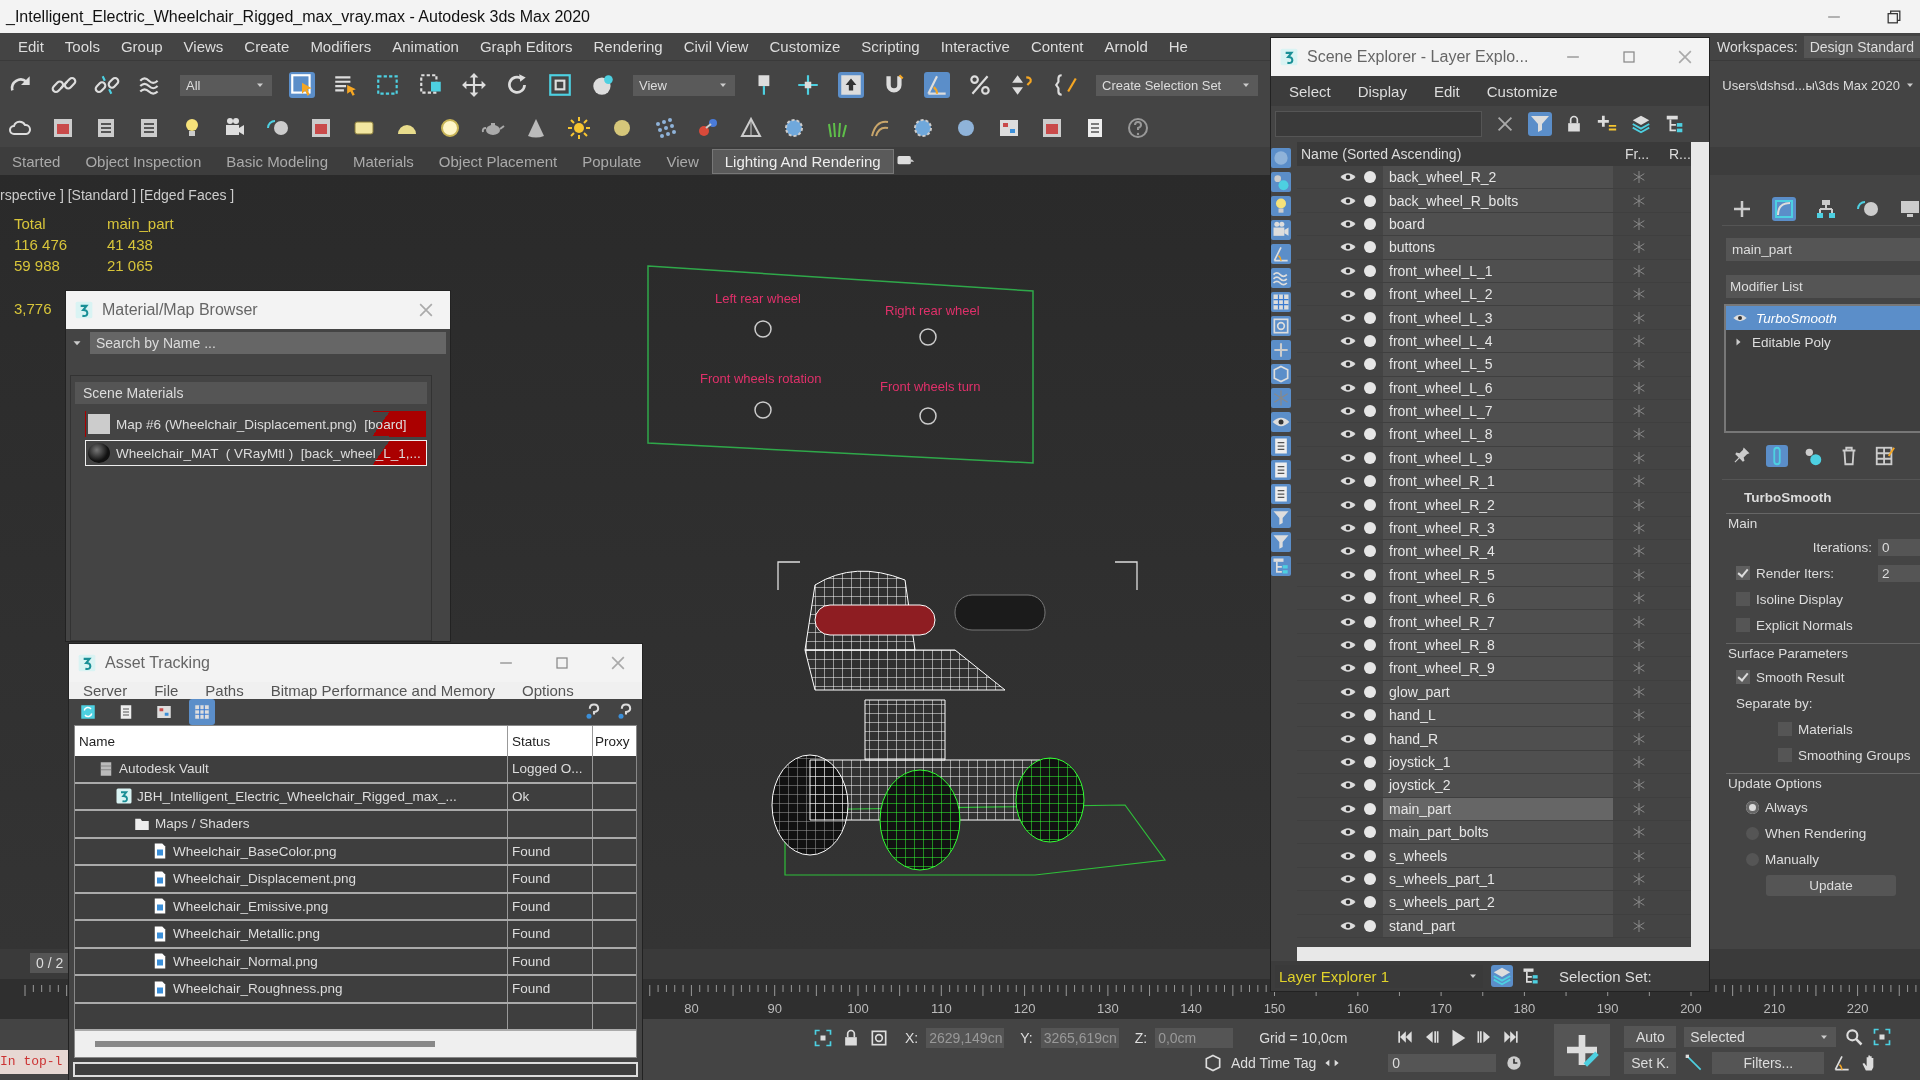 This screenshot has height=1080, width=1920. What do you see at coordinates (245, 961) in the screenshot?
I see `asset-name: Wheelchair_Normal.png` at bounding box center [245, 961].